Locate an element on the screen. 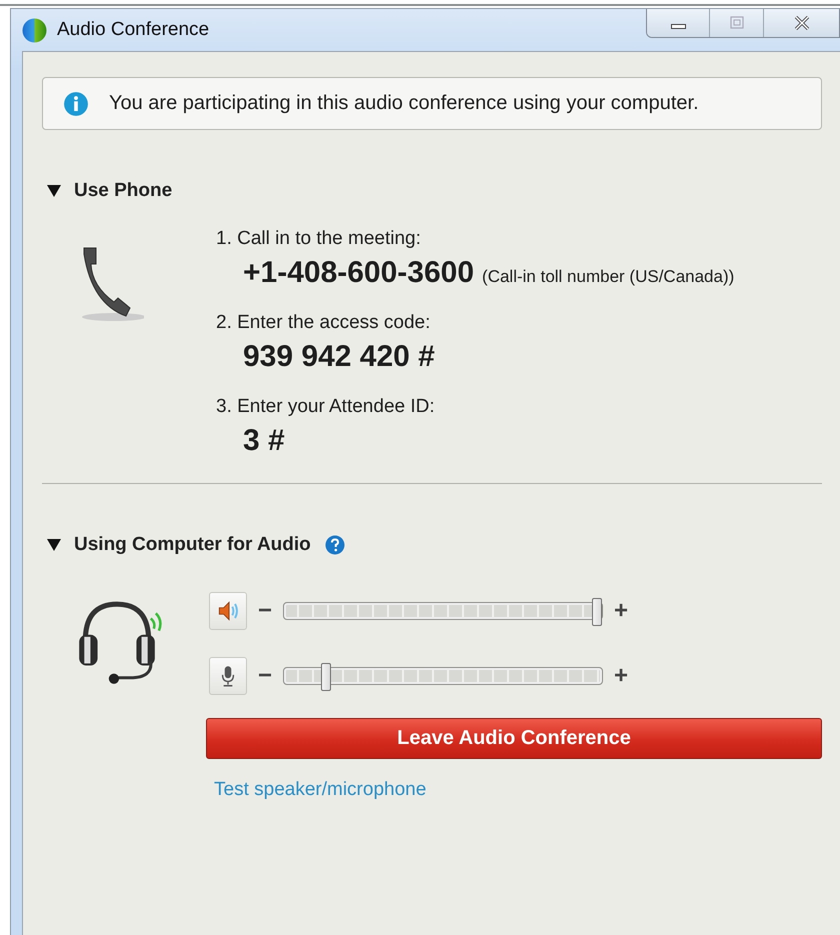 The height and width of the screenshot is (935, 840). section-title: Use Phone is located at coordinates (123, 191).